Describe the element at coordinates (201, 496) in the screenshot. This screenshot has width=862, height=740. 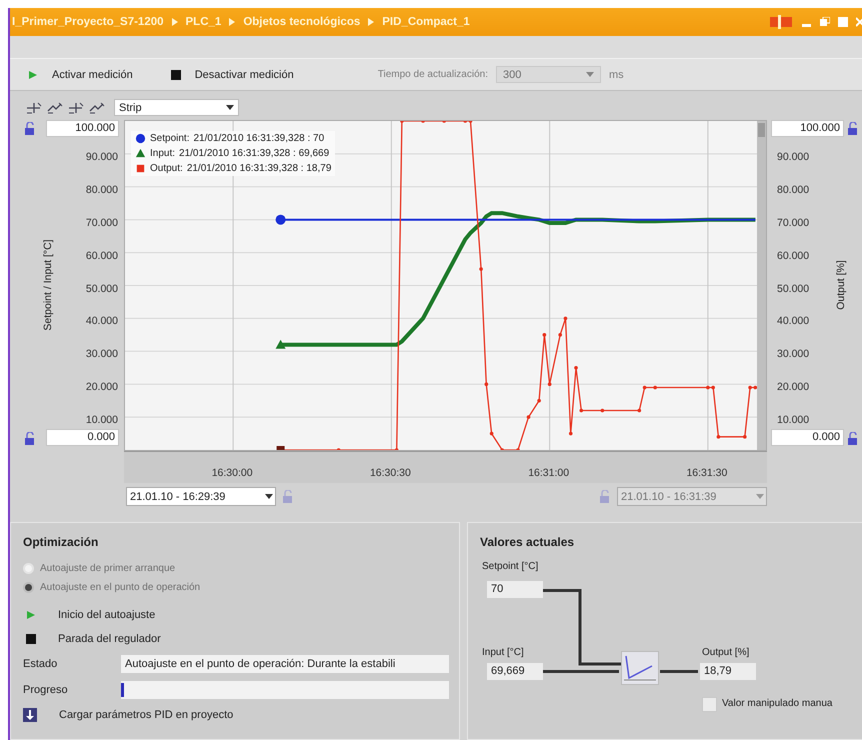
I see `start-time-select: 21.01.10 - 16:29:39` at that location.